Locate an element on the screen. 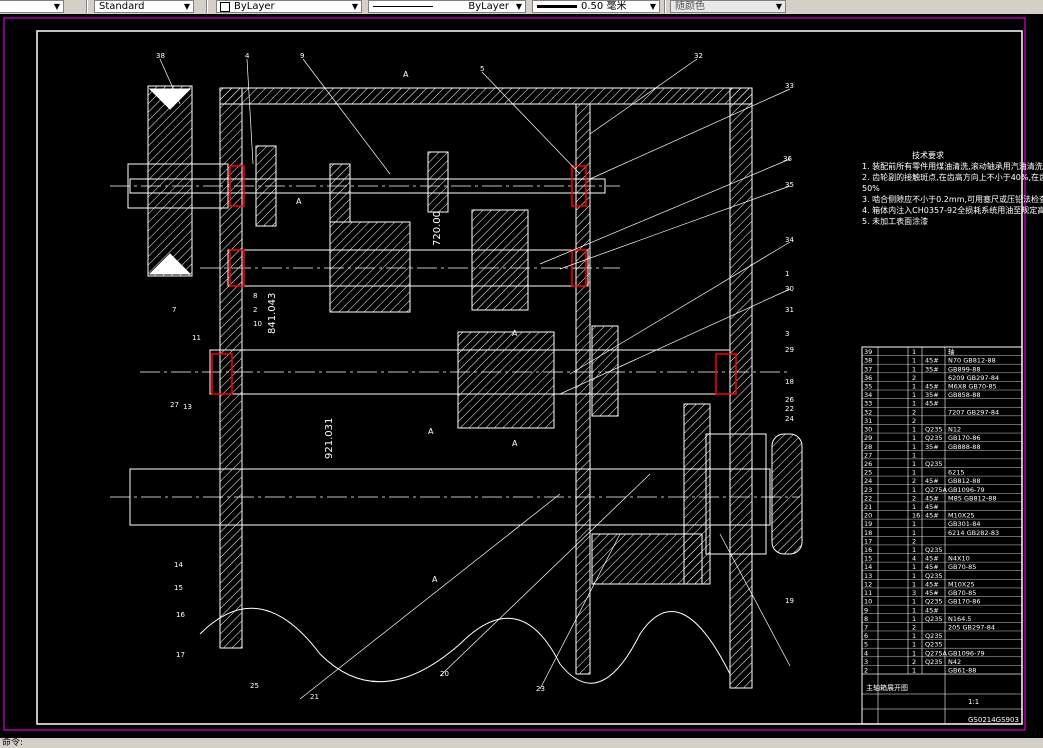 Image resolution: width=1043 pixels, height=748 pixels. balloon: 32 is located at coordinates (698, 56).